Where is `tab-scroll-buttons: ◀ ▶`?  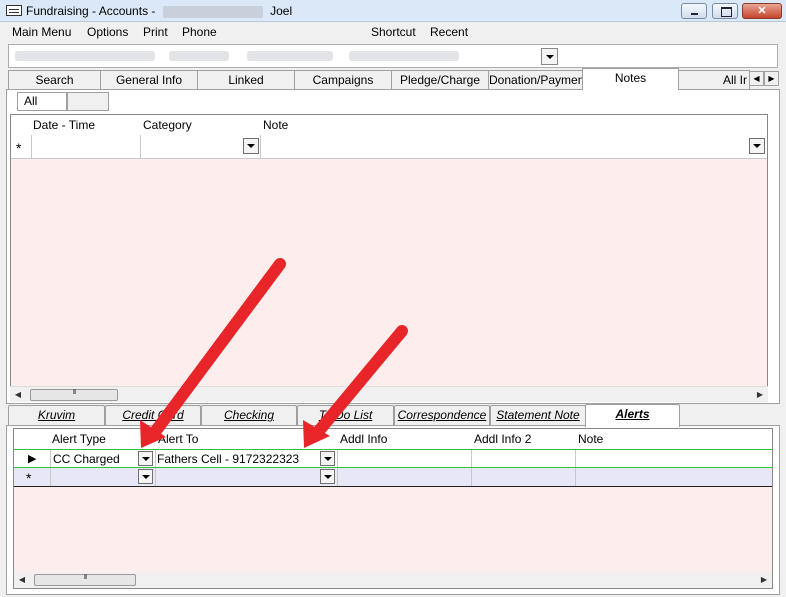 tab-scroll-buttons: ◀ ▶ is located at coordinates (764, 78).